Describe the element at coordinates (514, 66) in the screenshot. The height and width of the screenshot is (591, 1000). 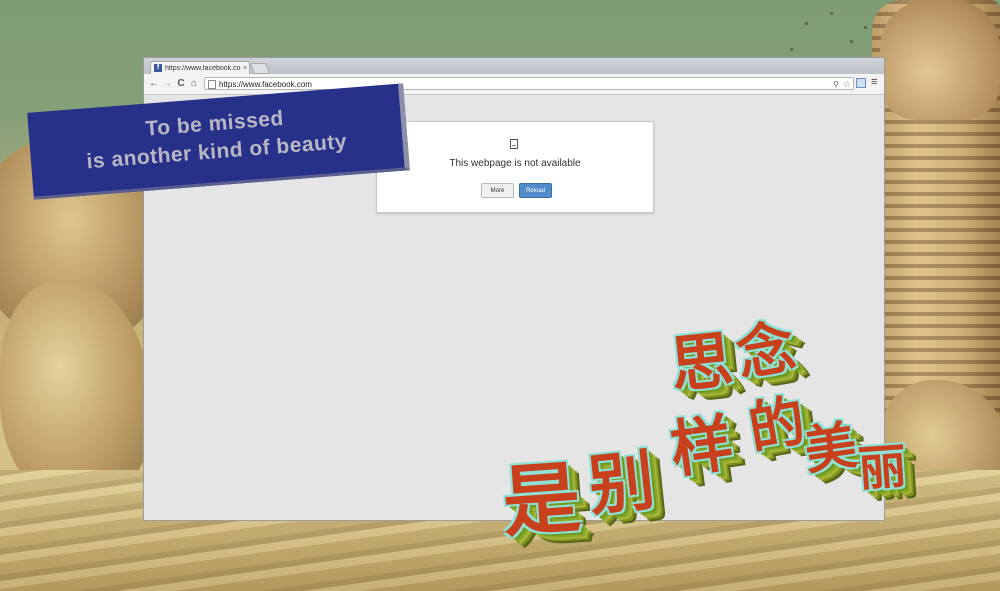
I see `tab-strip: f https://www.facebook.com ×` at that location.